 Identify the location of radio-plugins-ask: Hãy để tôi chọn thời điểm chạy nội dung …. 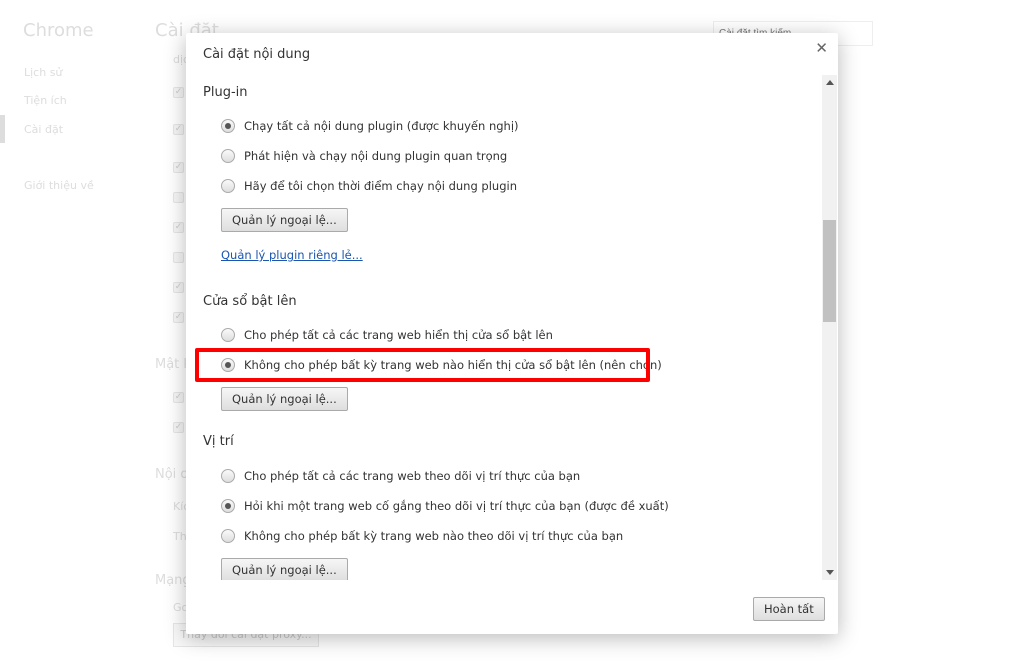
(369, 186).